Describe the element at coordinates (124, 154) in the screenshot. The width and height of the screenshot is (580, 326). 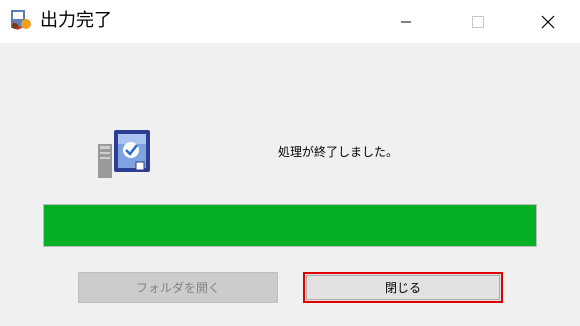
I see `computer-check-icon` at that location.